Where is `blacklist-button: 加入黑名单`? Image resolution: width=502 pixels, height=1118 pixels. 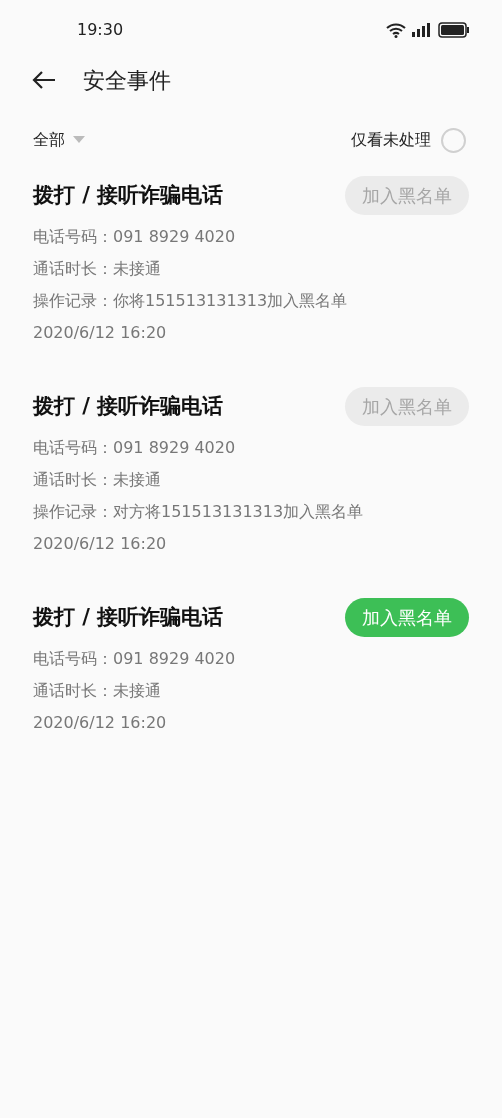 blacklist-button: 加入黑名单 is located at coordinates (407, 617).